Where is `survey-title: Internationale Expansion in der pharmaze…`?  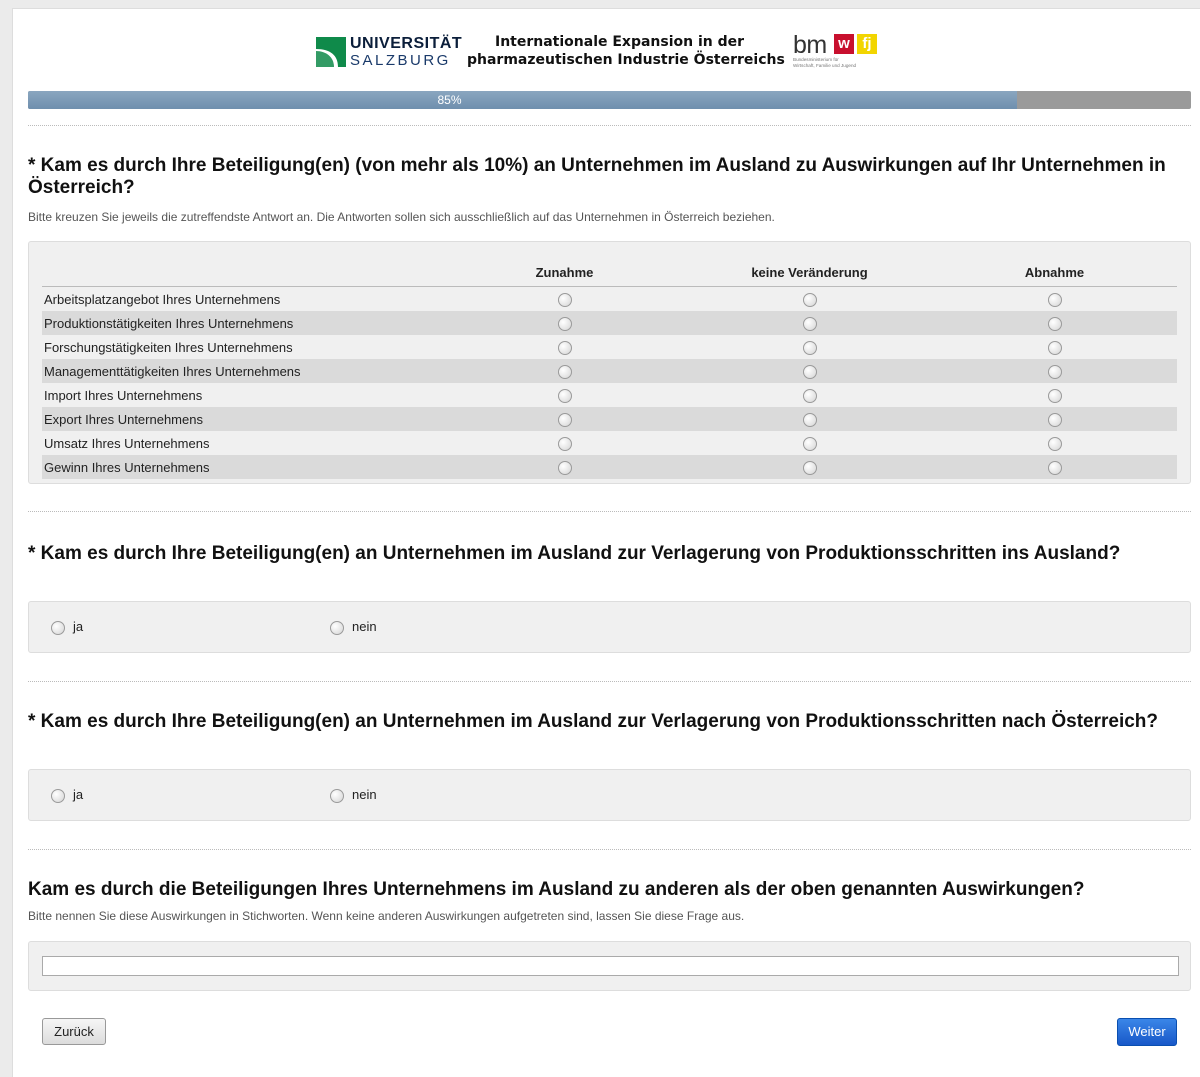
survey-title: Internationale Expansion in der pharmaze… is located at coordinates (632, 51).